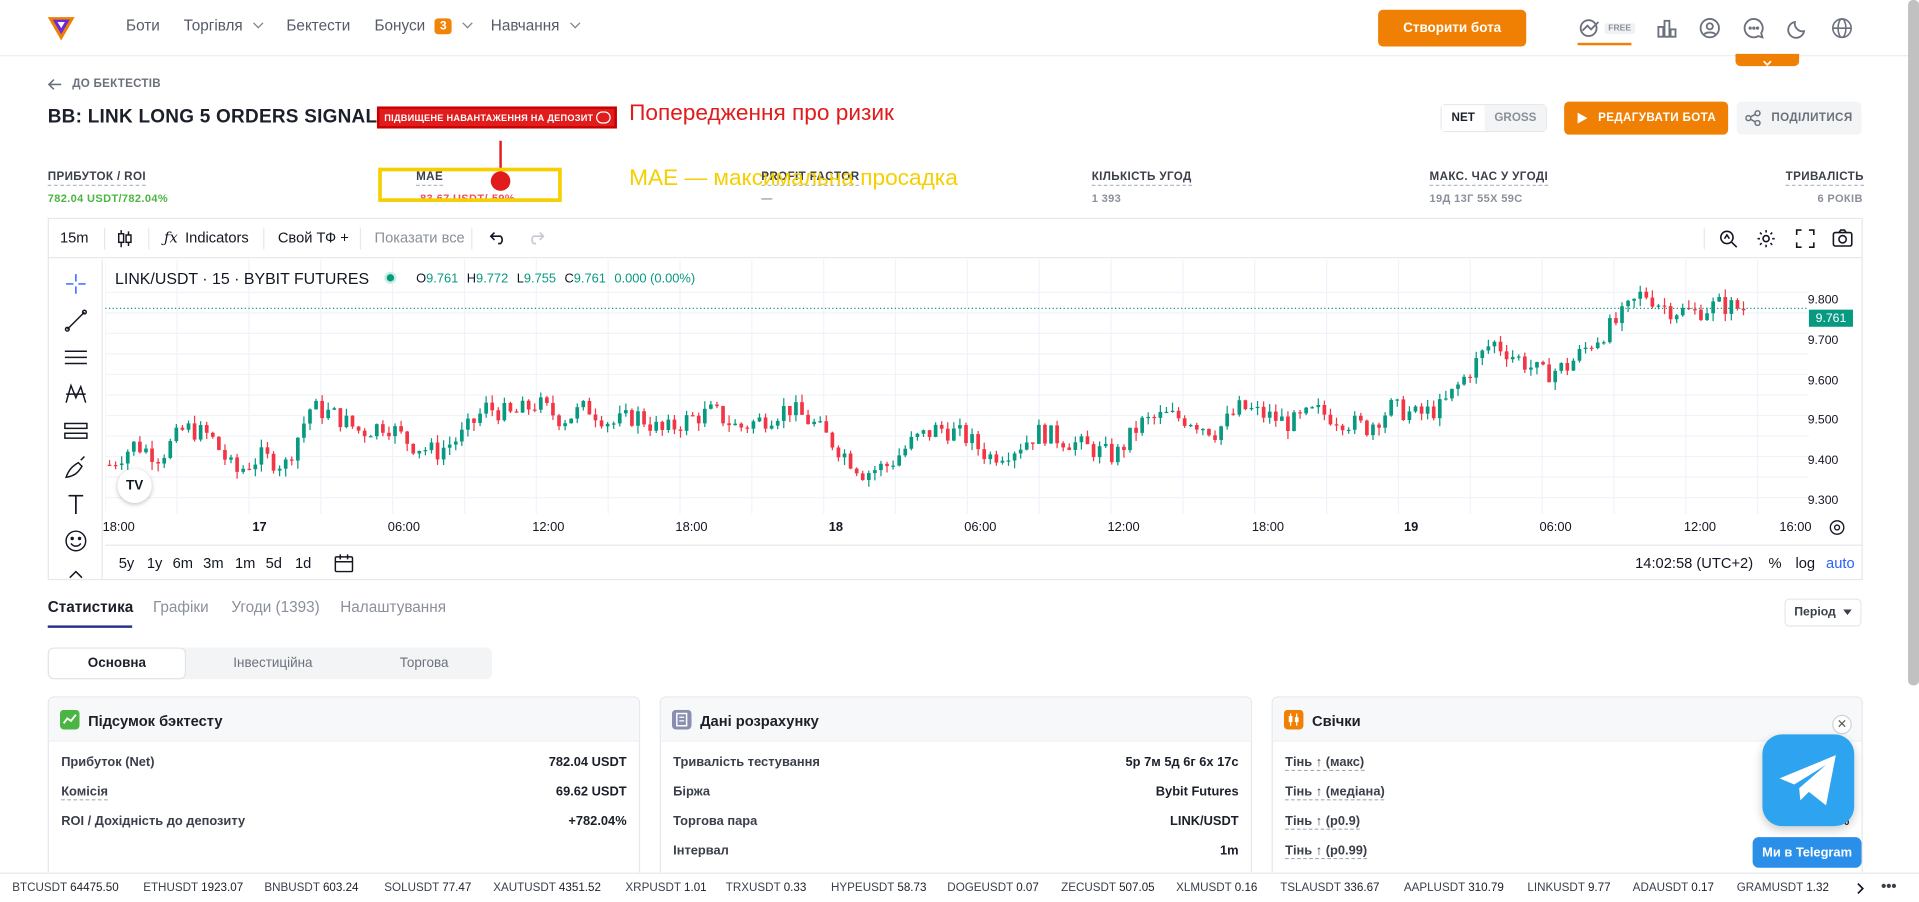 This screenshot has height=902, width=1919. Describe the element at coordinates (1515, 118) in the screenshot. I see `gross-option: GROSS` at that location.